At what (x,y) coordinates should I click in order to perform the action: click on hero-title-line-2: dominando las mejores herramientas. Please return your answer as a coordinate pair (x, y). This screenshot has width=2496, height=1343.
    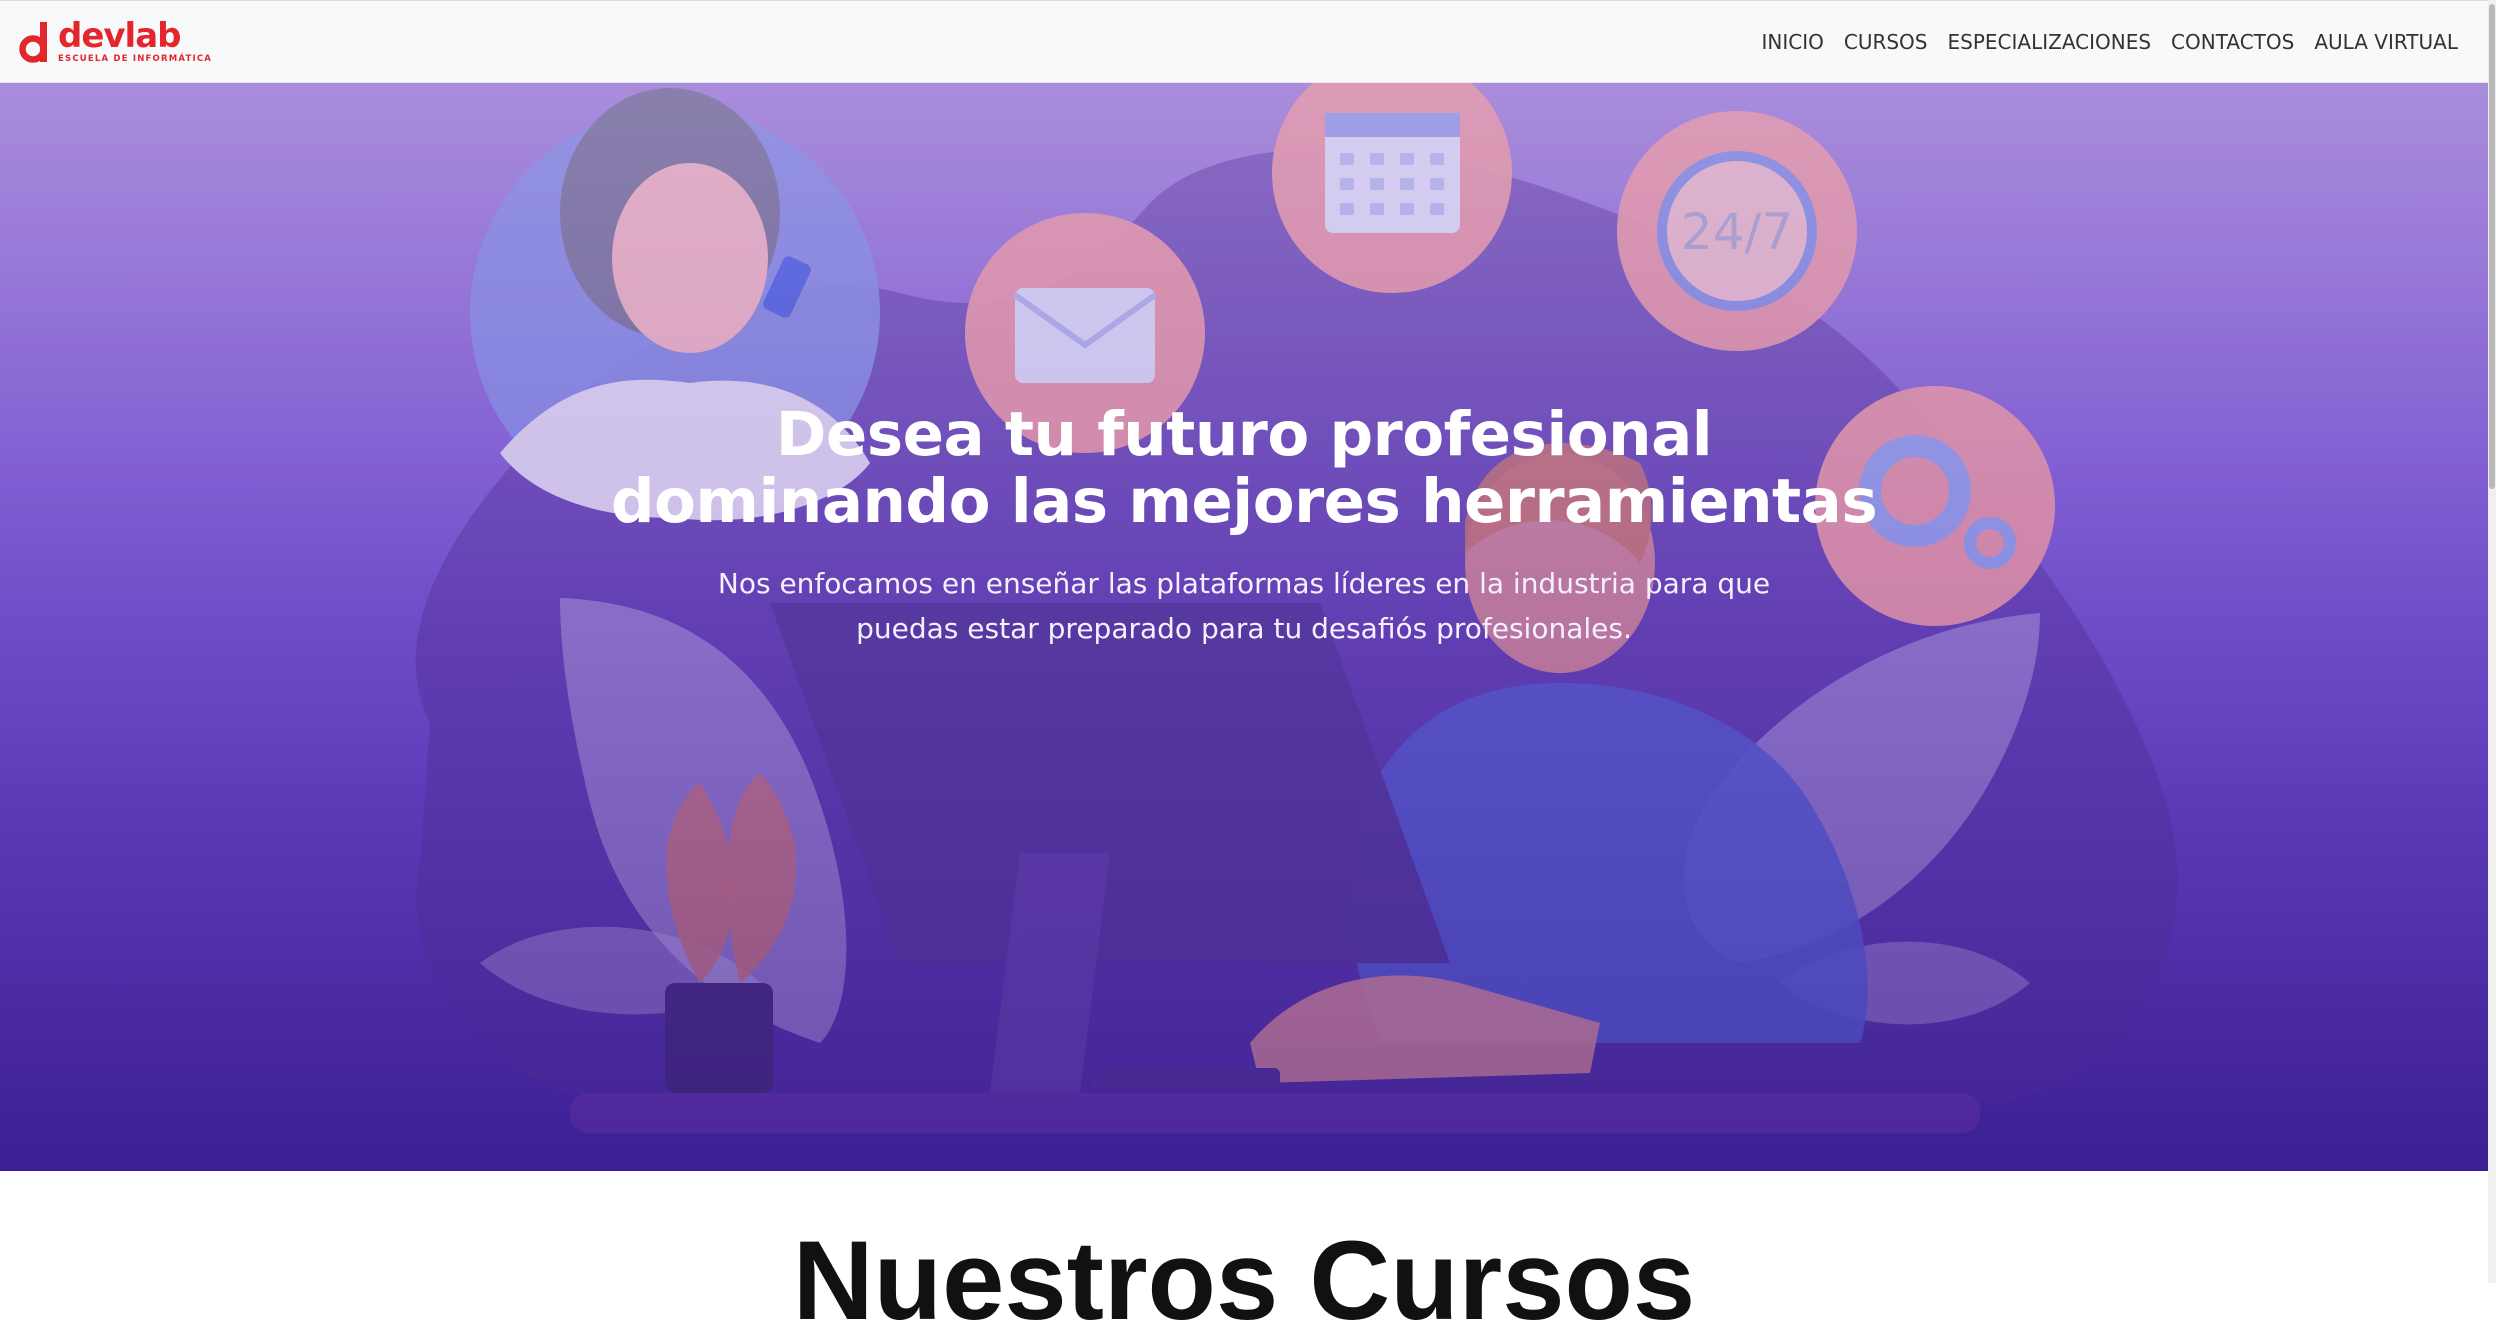
    Looking at the image, I should click on (1244, 501).